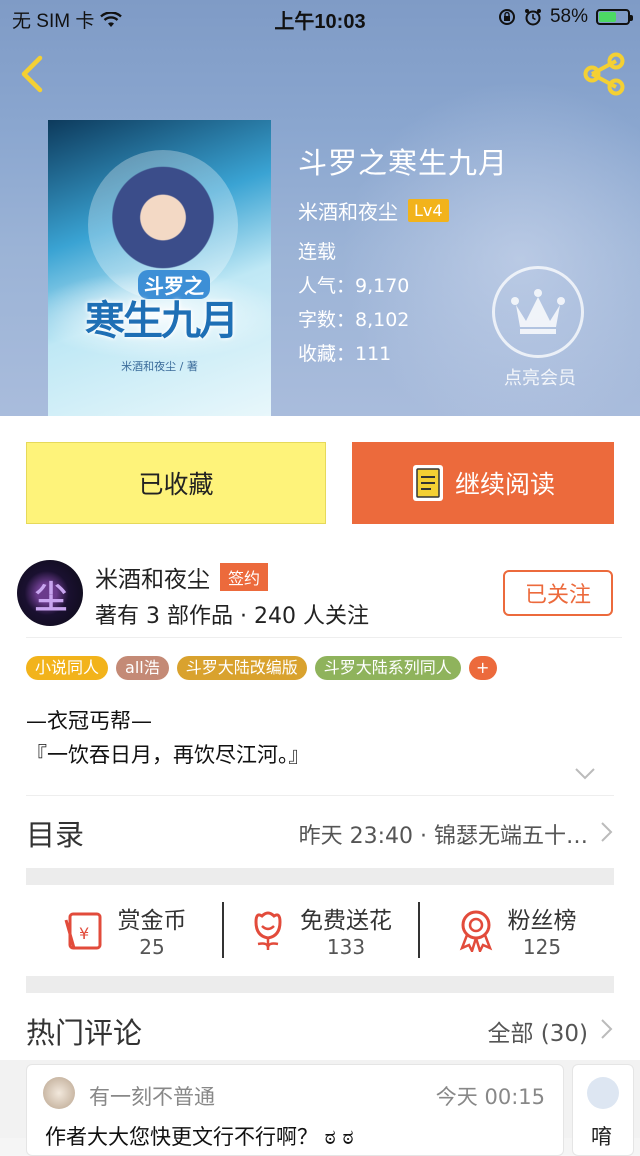 The height and width of the screenshot is (1156, 640). I want to click on continue-reading-button: 继续阅读, so click(483, 483).